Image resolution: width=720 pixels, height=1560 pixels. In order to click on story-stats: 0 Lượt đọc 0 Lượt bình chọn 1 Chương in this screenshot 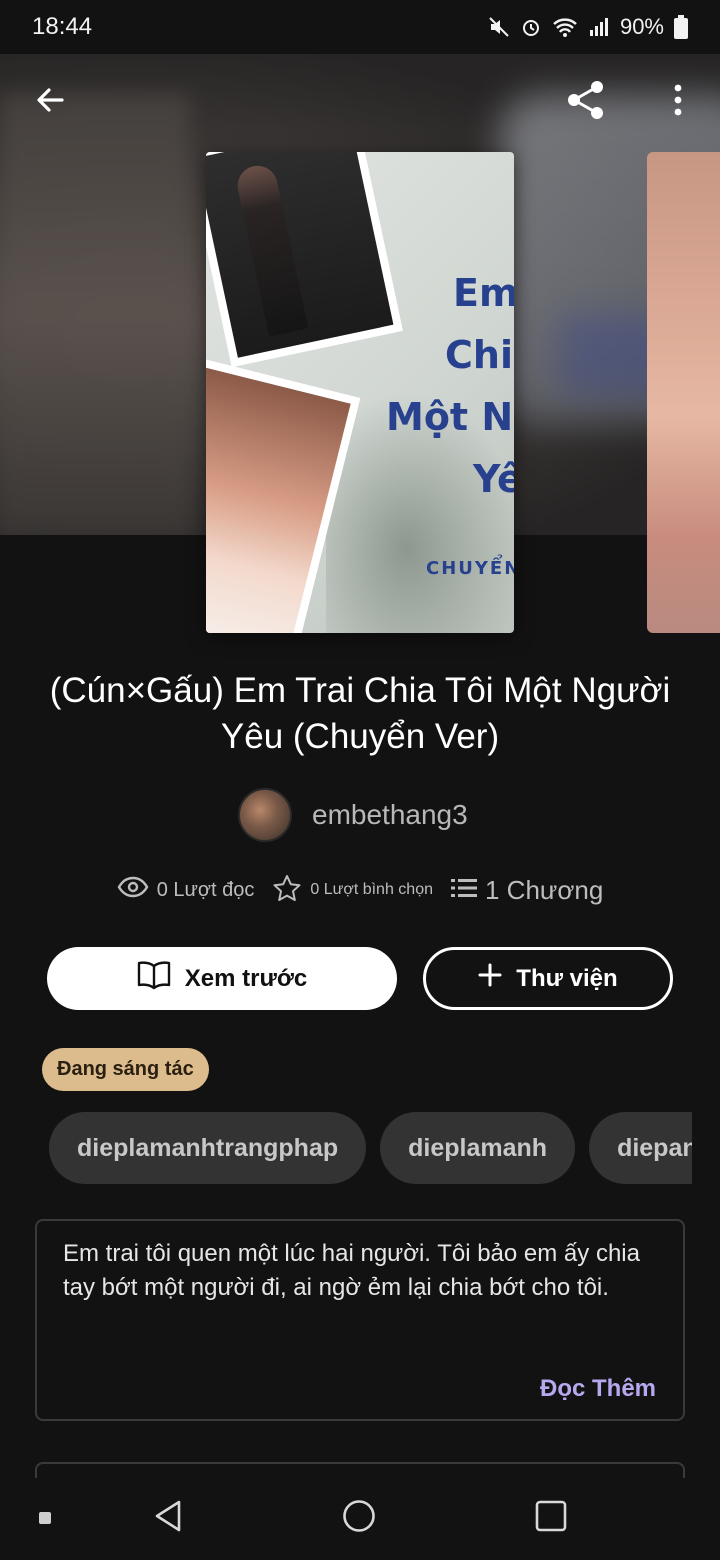, I will do `click(360, 890)`.